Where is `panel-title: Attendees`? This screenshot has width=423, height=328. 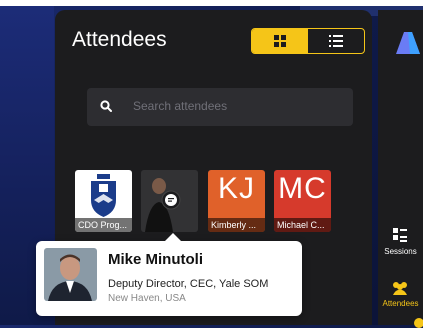
panel-title: Attendees is located at coordinates (119, 39).